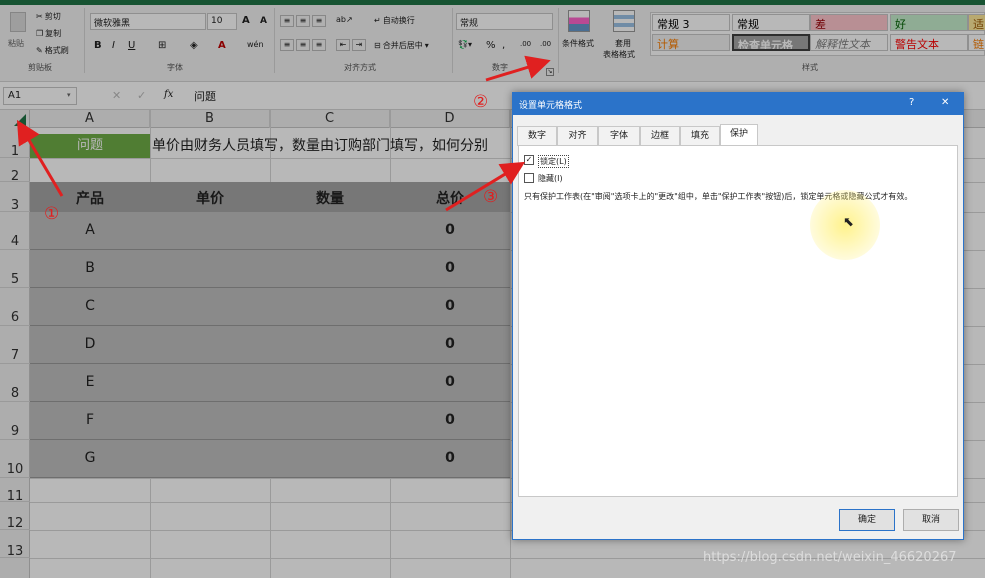 This screenshot has height=578, width=985. What do you see at coordinates (491, 197) in the screenshot?
I see `annotation-marker-3: ③` at bounding box center [491, 197].